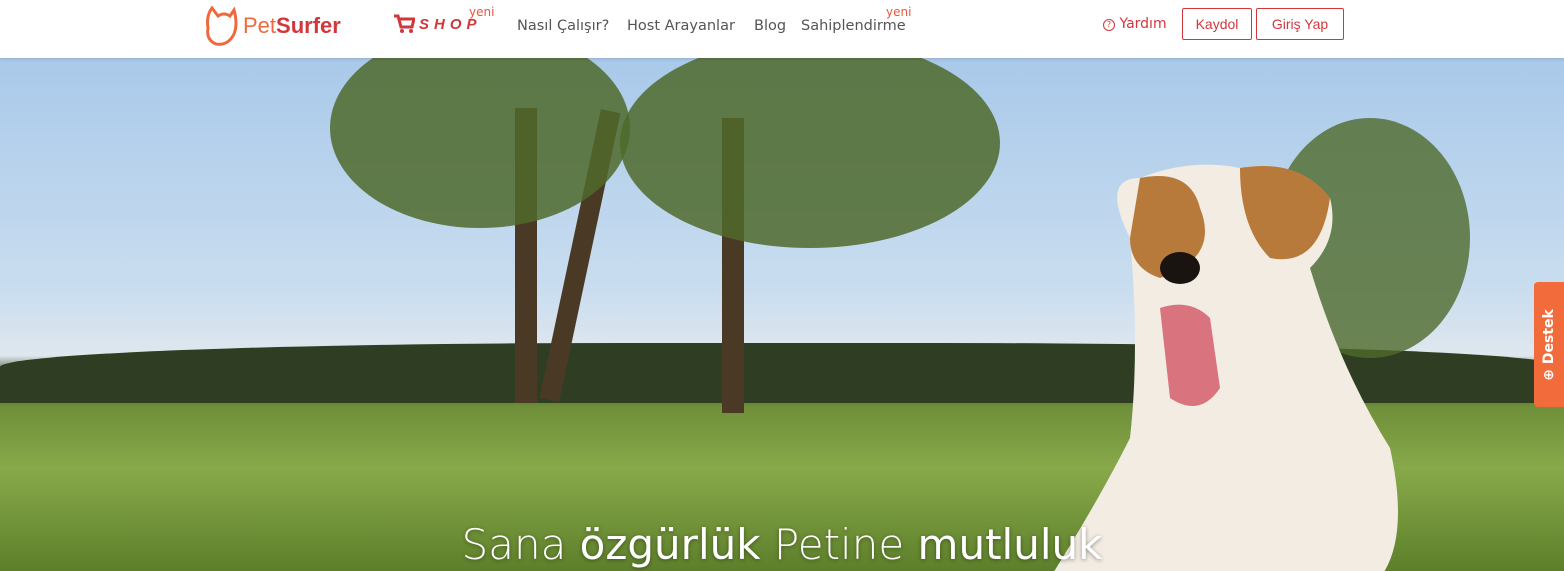 The height and width of the screenshot is (571, 1564). I want to click on tree-canopy, so click(810, 153).